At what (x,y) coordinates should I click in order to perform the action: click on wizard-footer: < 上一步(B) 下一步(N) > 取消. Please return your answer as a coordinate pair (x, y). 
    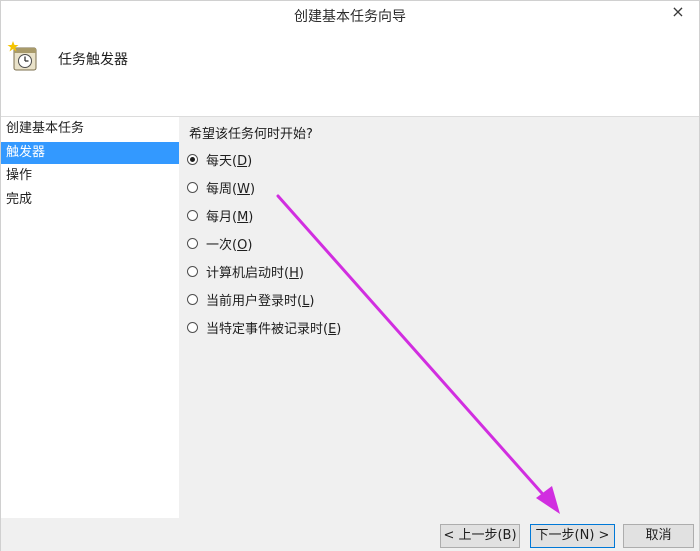
    Looking at the image, I should click on (350, 534).